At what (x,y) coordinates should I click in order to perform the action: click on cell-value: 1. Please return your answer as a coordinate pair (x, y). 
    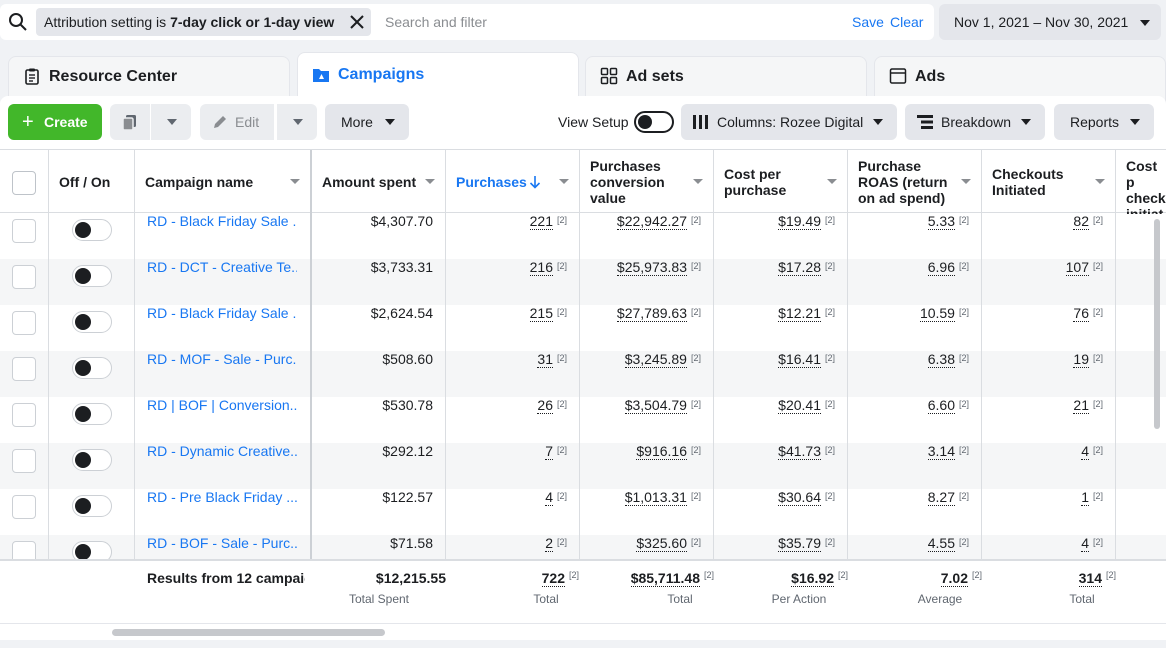
    Looking at the image, I should click on (1085, 497).